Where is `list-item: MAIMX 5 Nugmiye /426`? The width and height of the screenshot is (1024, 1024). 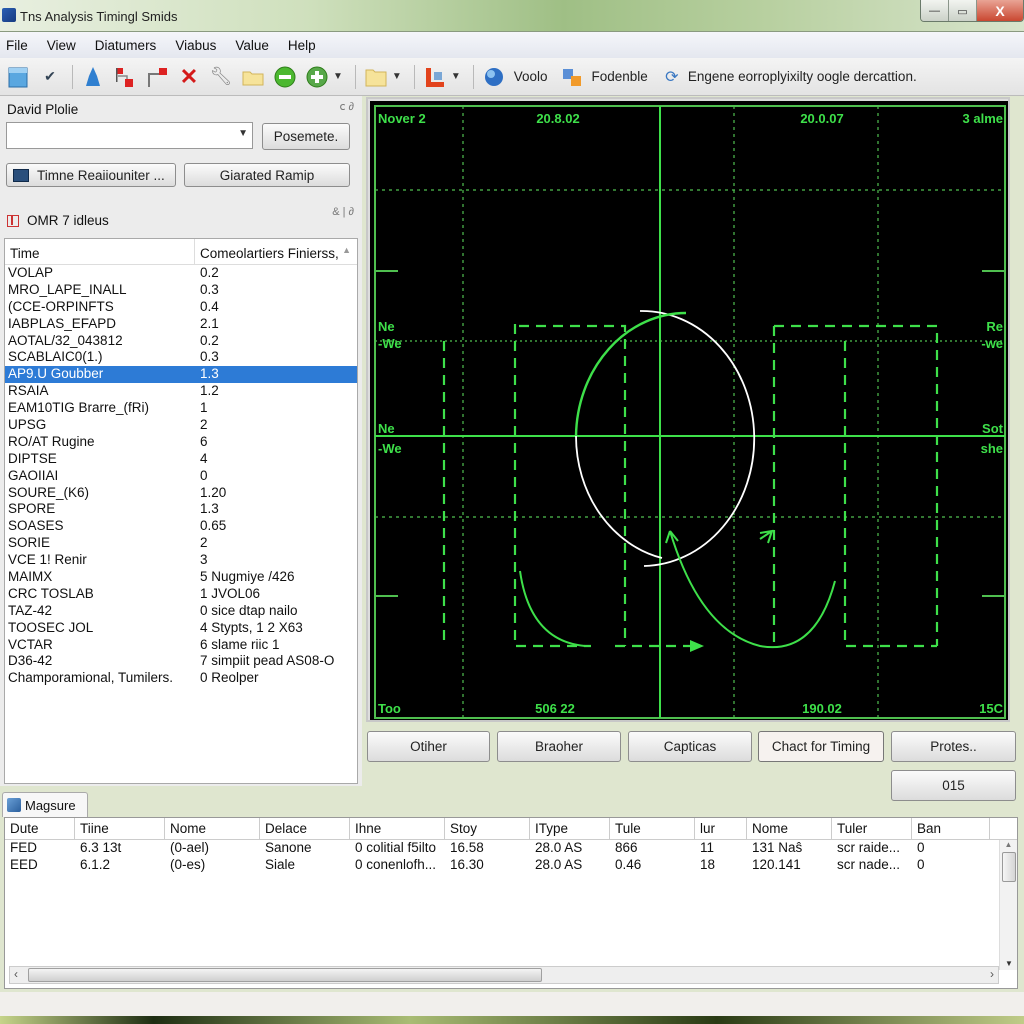 list-item: MAIMX 5 Nugmiye /426 is located at coordinates (181, 577).